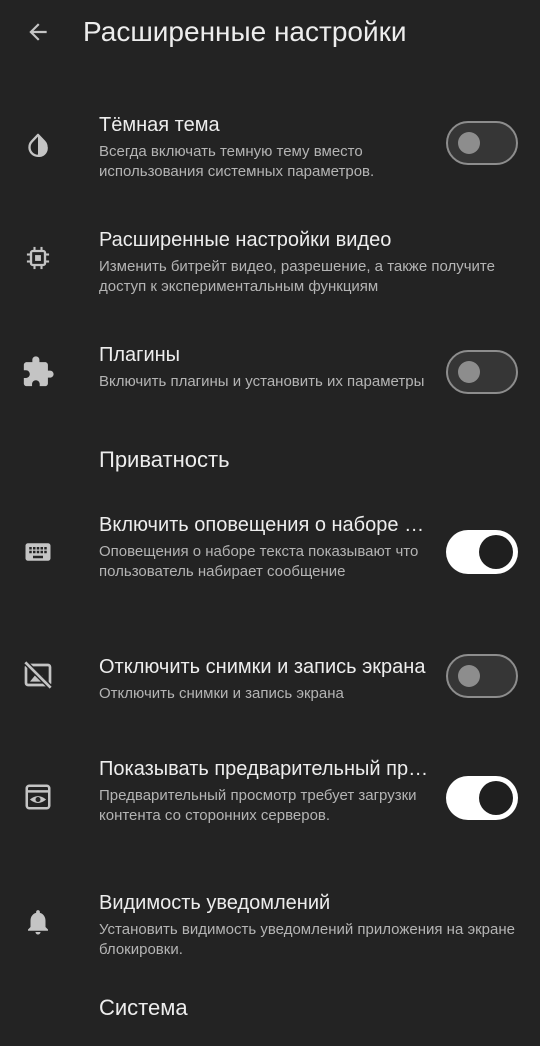 The image size is (540, 1046). I want to click on back-button, so click(38, 32).